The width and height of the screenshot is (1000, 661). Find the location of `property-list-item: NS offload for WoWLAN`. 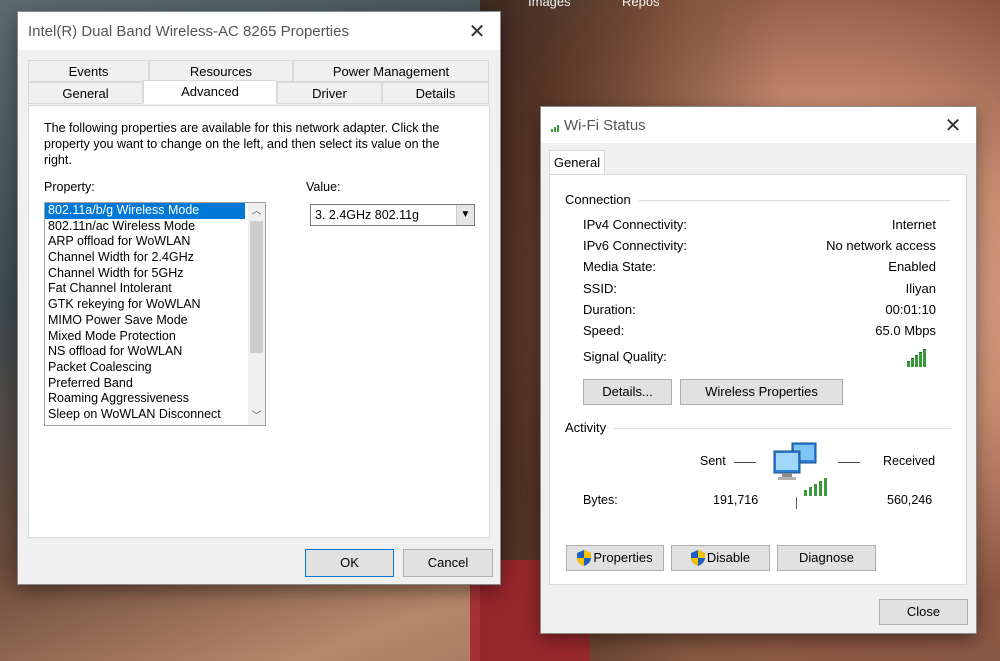

property-list-item: NS offload for WoWLAN is located at coordinates (145, 352).